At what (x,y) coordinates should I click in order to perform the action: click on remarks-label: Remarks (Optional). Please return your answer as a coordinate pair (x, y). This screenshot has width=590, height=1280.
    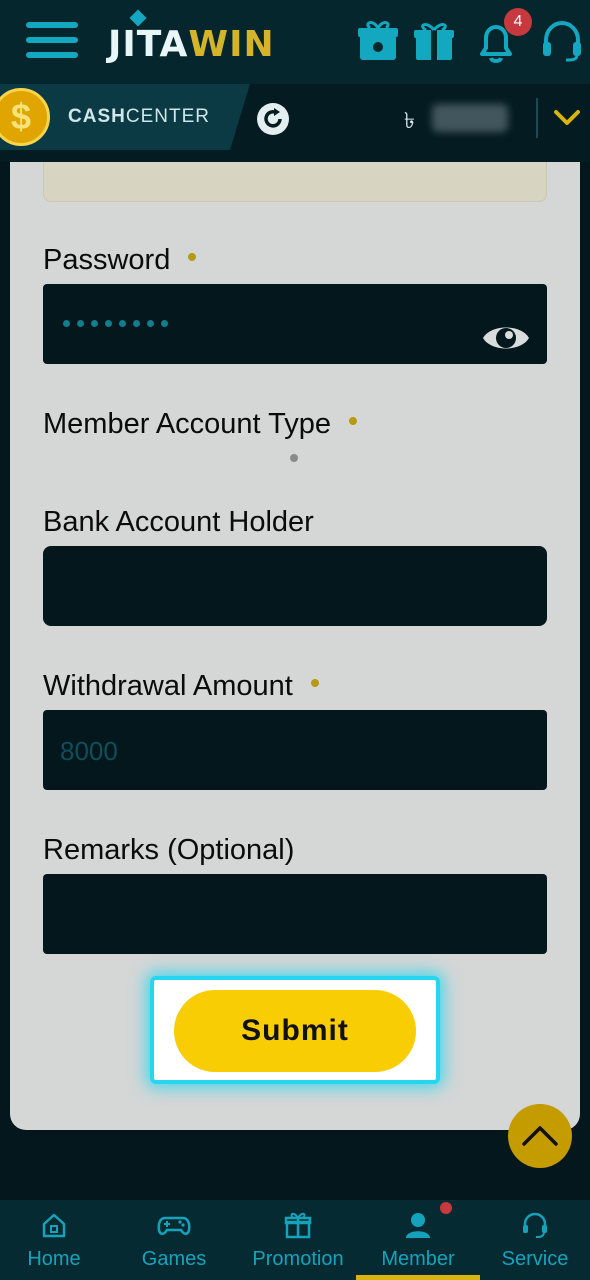
    Looking at the image, I should click on (169, 850).